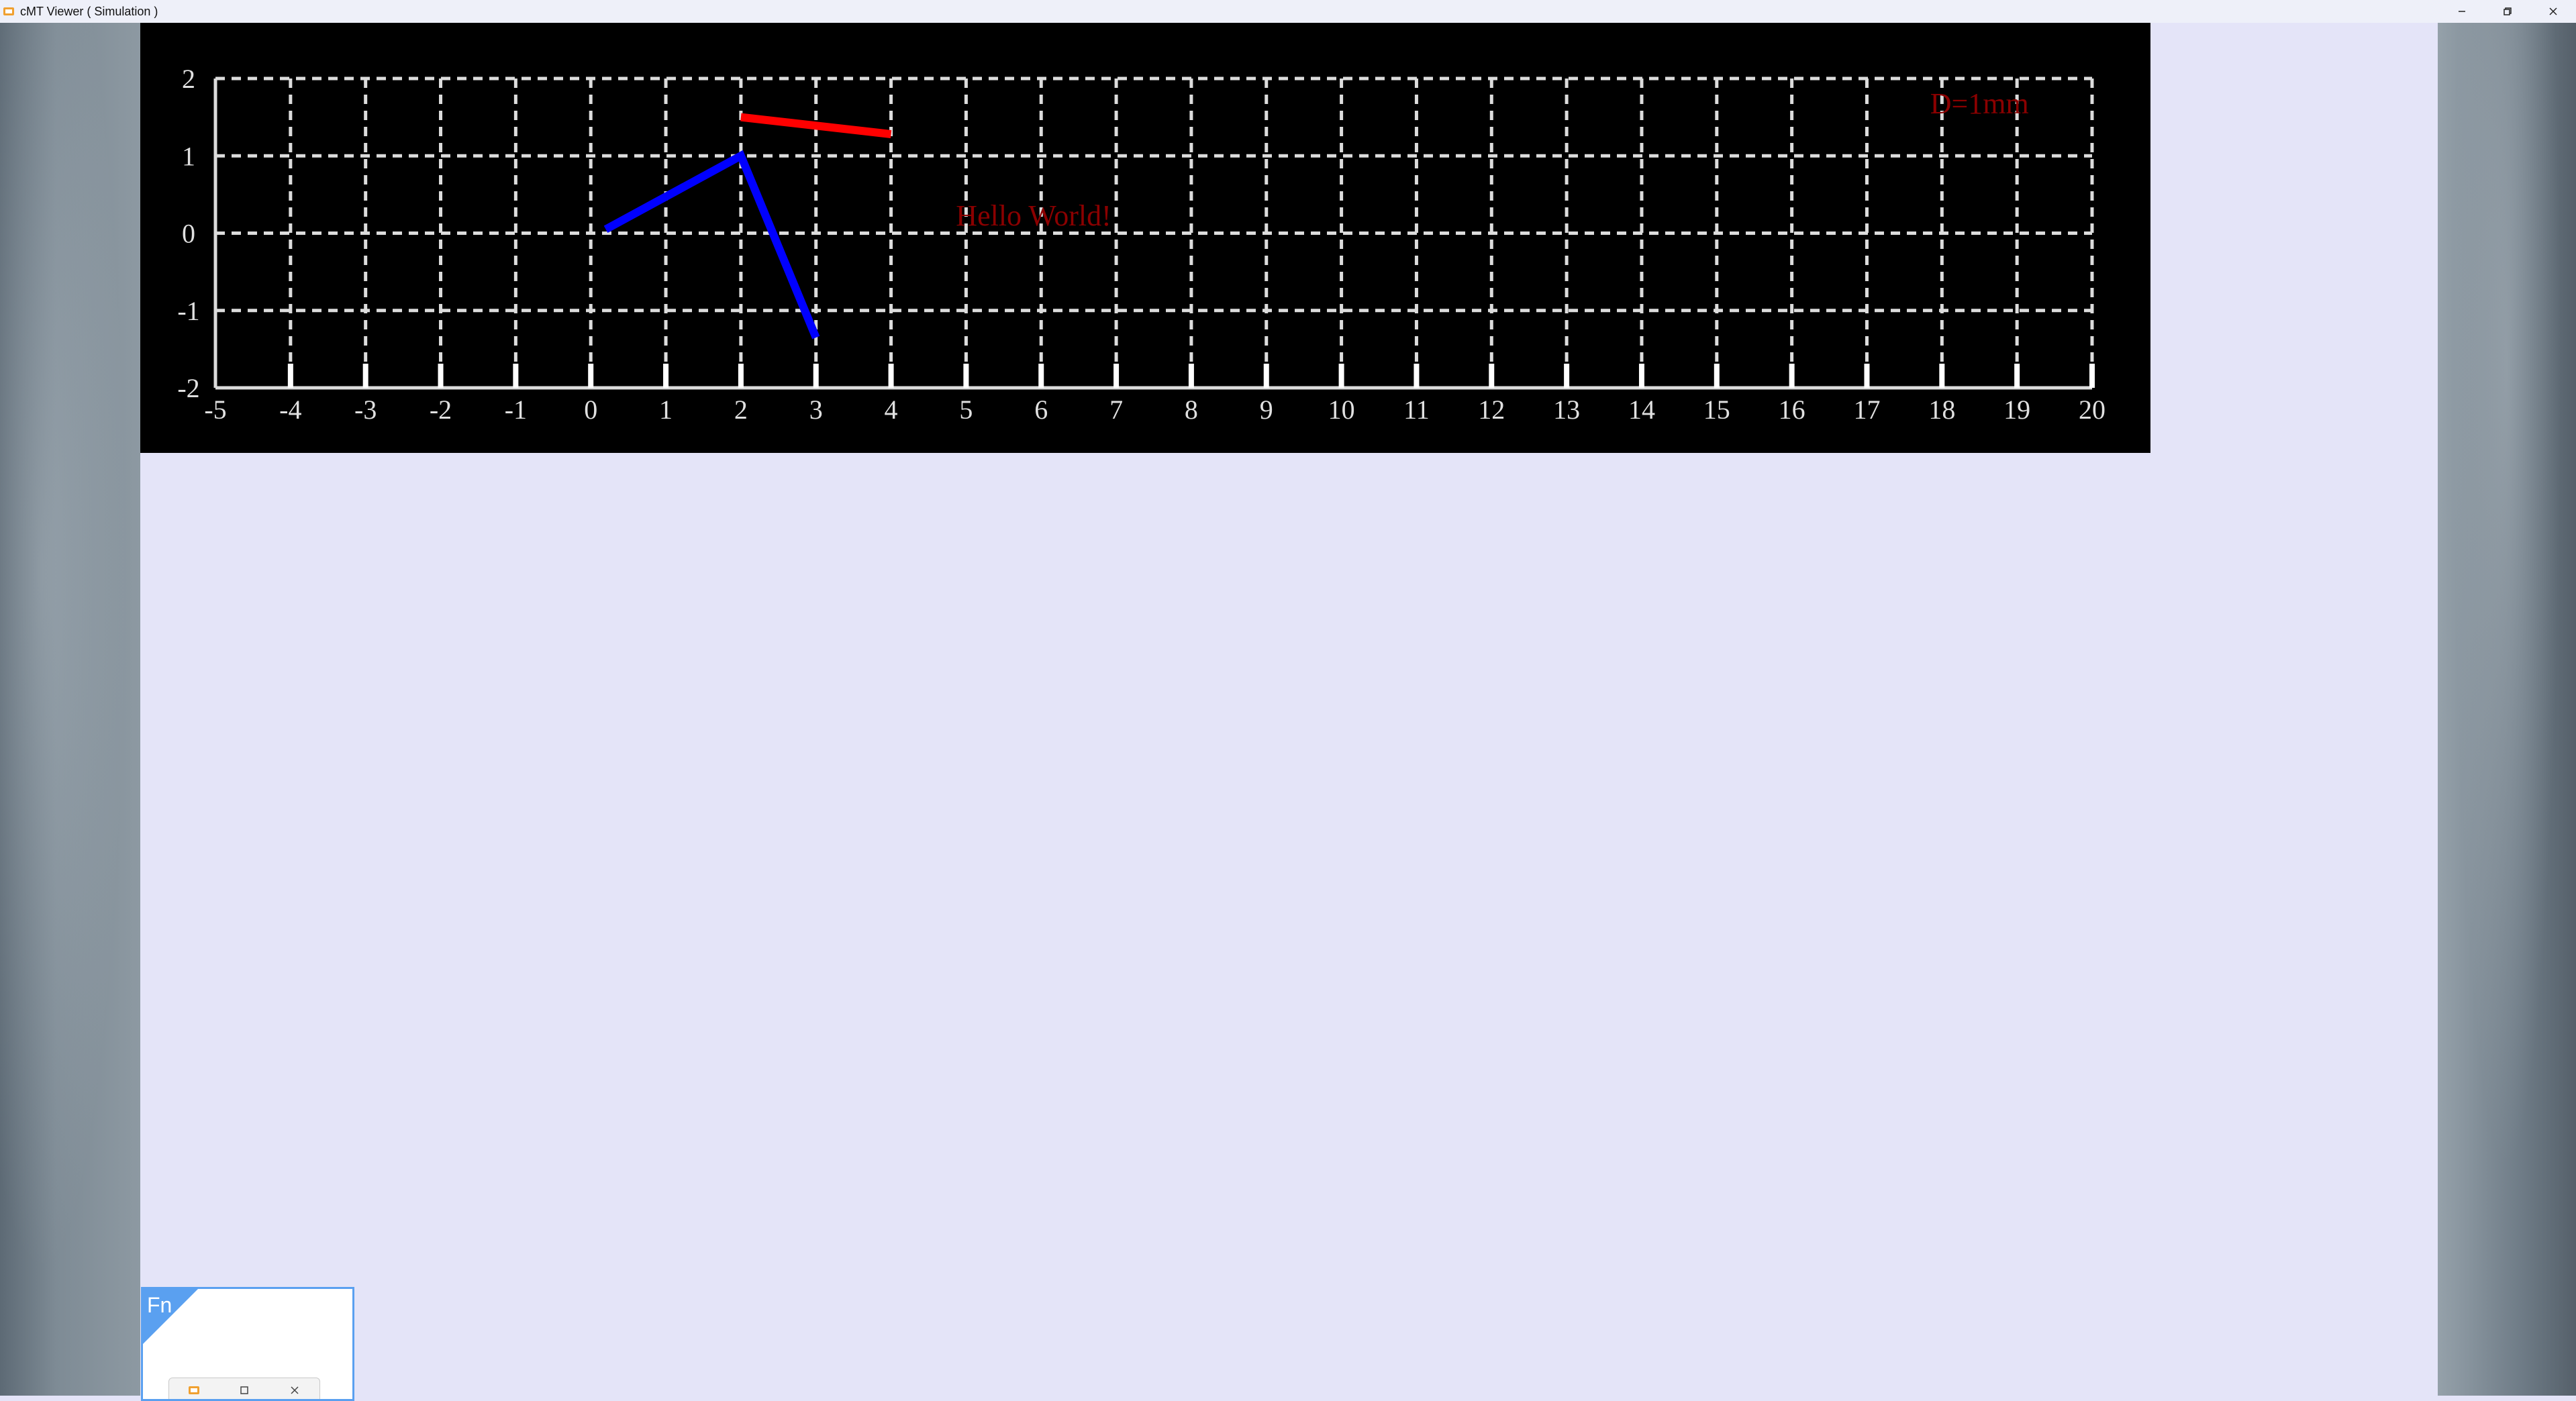 This screenshot has width=2576, height=1401. What do you see at coordinates (247, 1344) in the screenshot?
I see `fn-panel: Fn` at bounding box center [247, 1344].